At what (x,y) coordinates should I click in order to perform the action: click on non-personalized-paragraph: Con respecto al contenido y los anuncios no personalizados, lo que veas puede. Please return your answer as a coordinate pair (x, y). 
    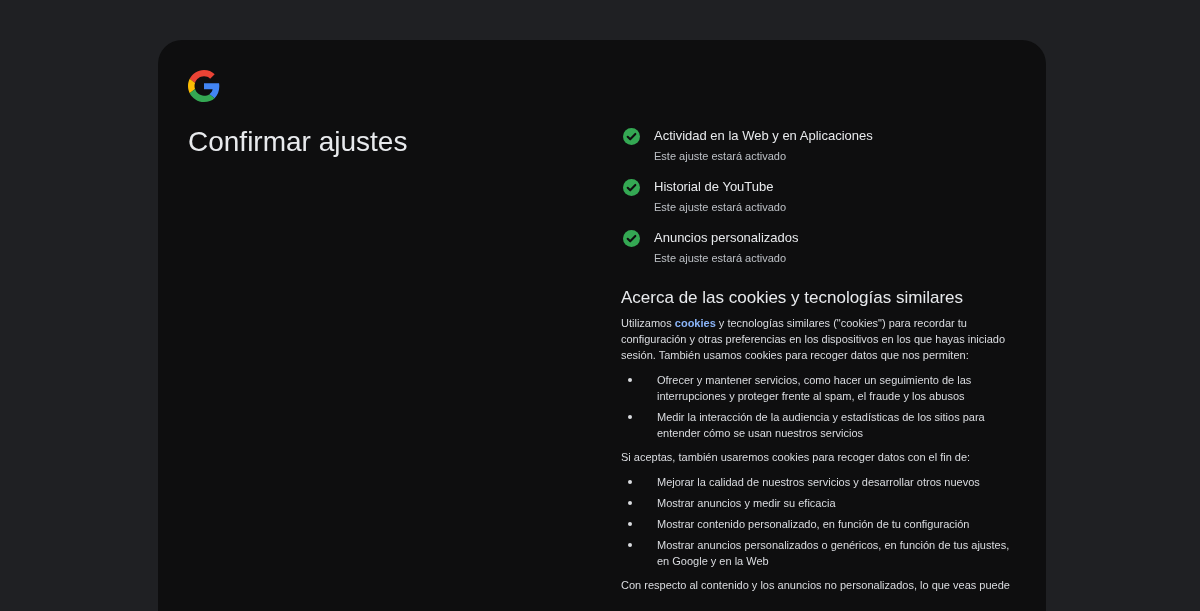
    Looking at the image, I should click on (816, 585).